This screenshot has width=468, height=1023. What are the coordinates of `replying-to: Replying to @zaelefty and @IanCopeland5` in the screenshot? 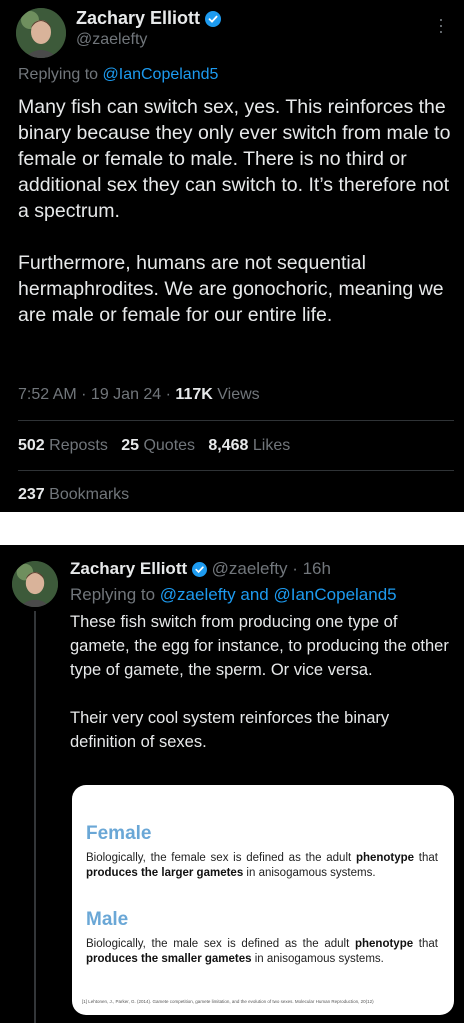 It's located at (233, 595).